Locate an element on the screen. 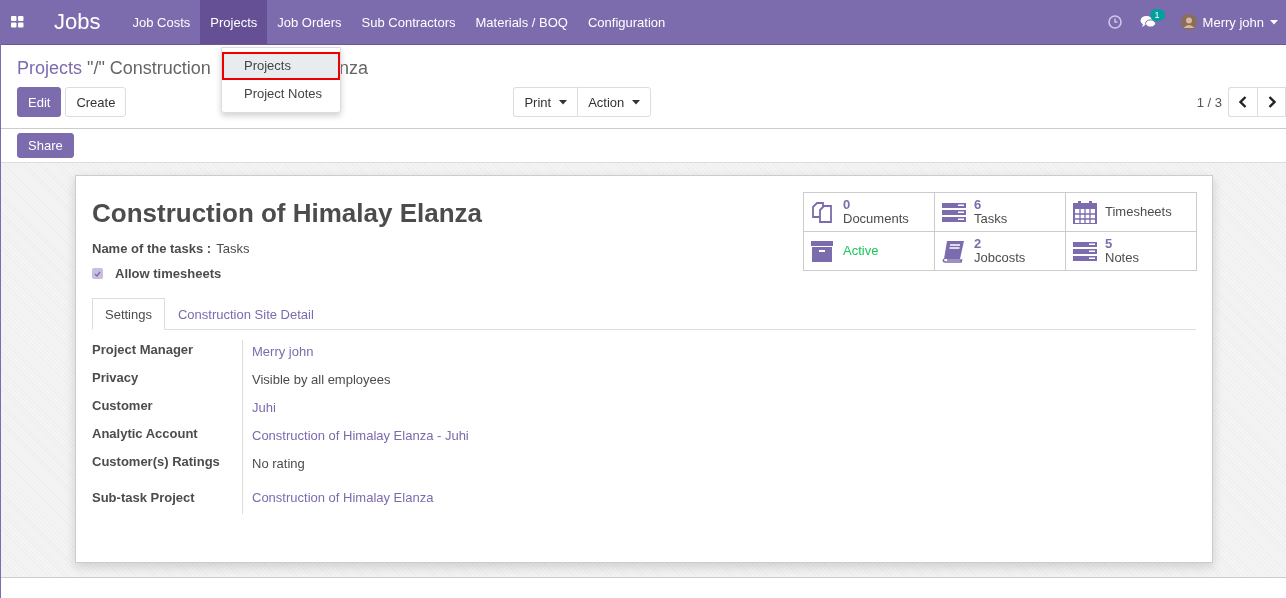  edit-button: Edit is located at coordinates (39, 102).